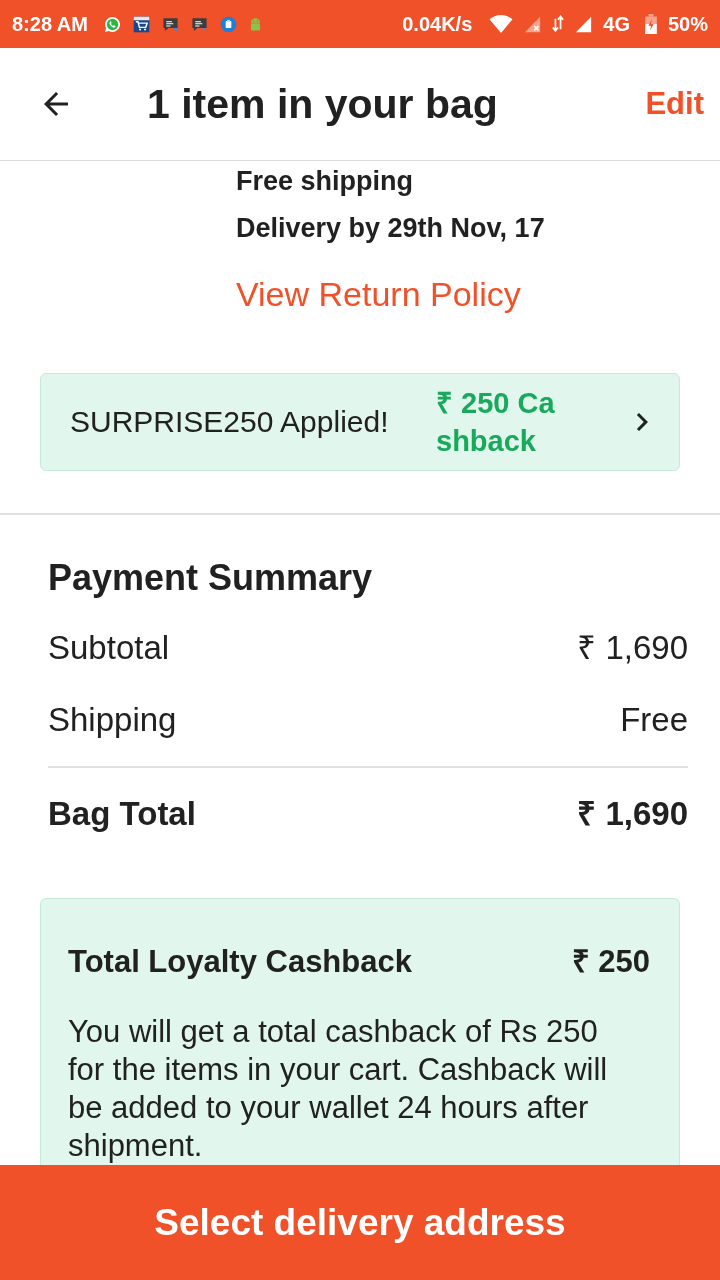 Image resolution: width=720 pixels, height=1280 pixels. Describe the element at coordinates (322, 104) in the screenshot. I see `page-title: 1 item in your bag` at that location.